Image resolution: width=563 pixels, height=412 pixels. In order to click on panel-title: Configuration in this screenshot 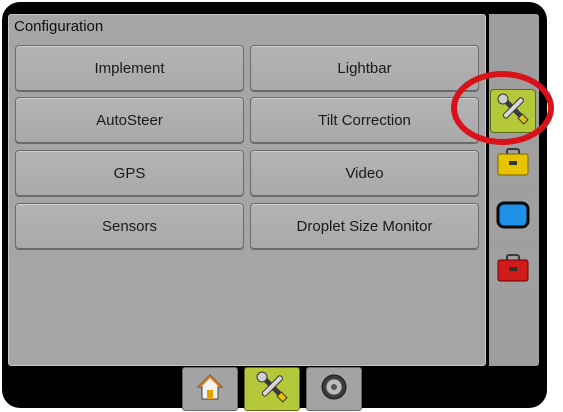, I will do `click(59, 26)`.